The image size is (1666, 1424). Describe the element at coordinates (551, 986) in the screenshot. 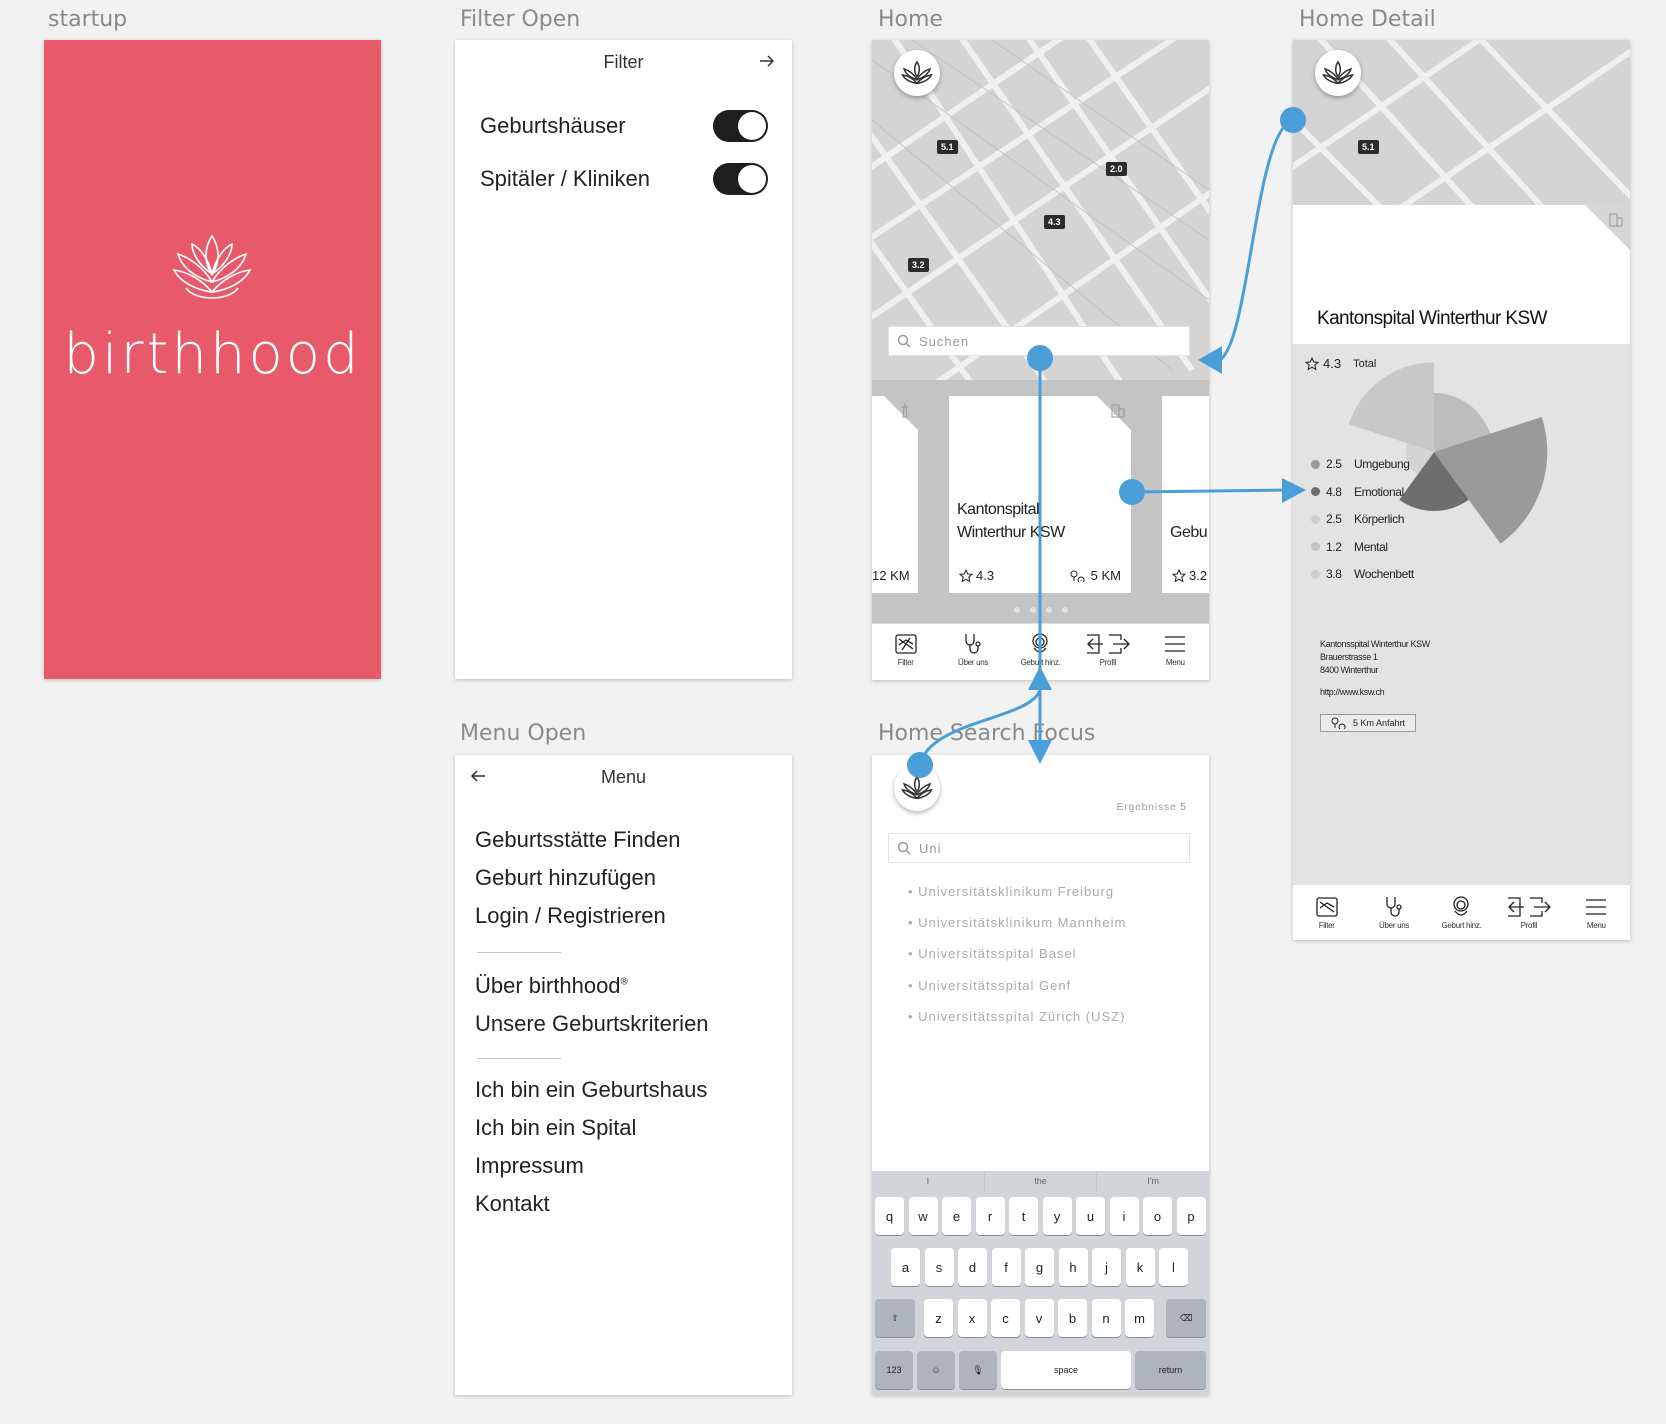

I see `menu-item-ueber-birthhood: Über birthhood®` at that location.